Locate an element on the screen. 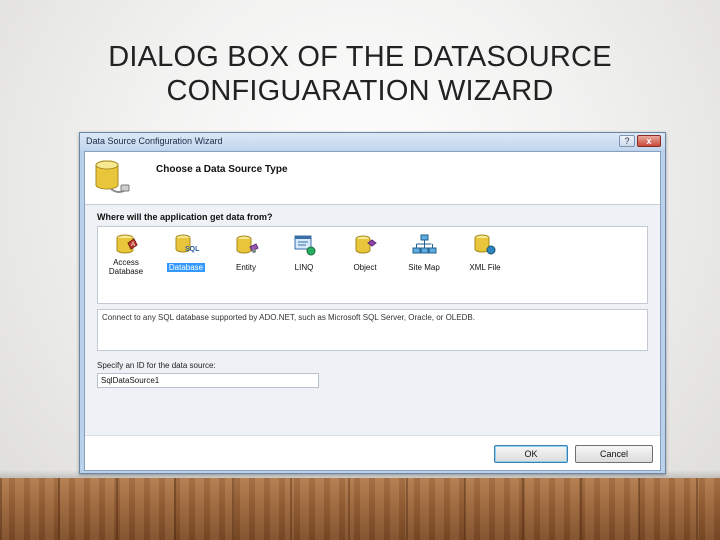  type-label-object: Object is located at coordinates (365, 267).